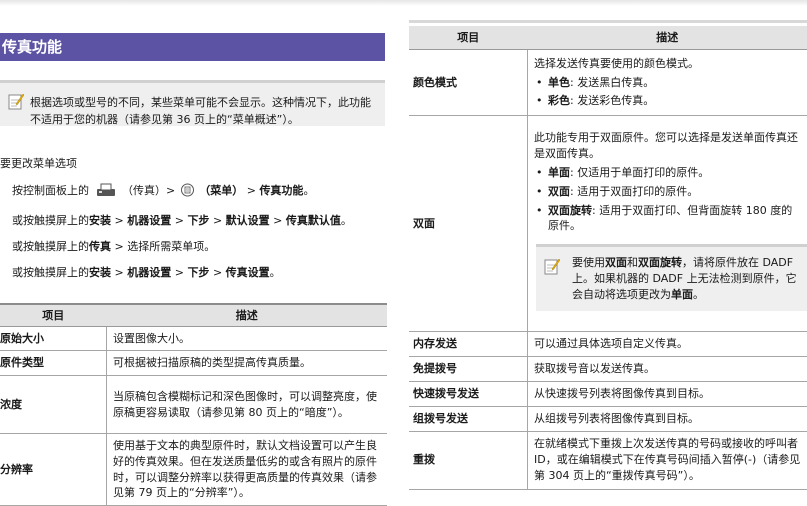 This screenshot has width=807, height=506. I want to click on step-control-panel: 按控制面板上的 （传真）> （菜单） > 传真功能。, so click(163, 191).